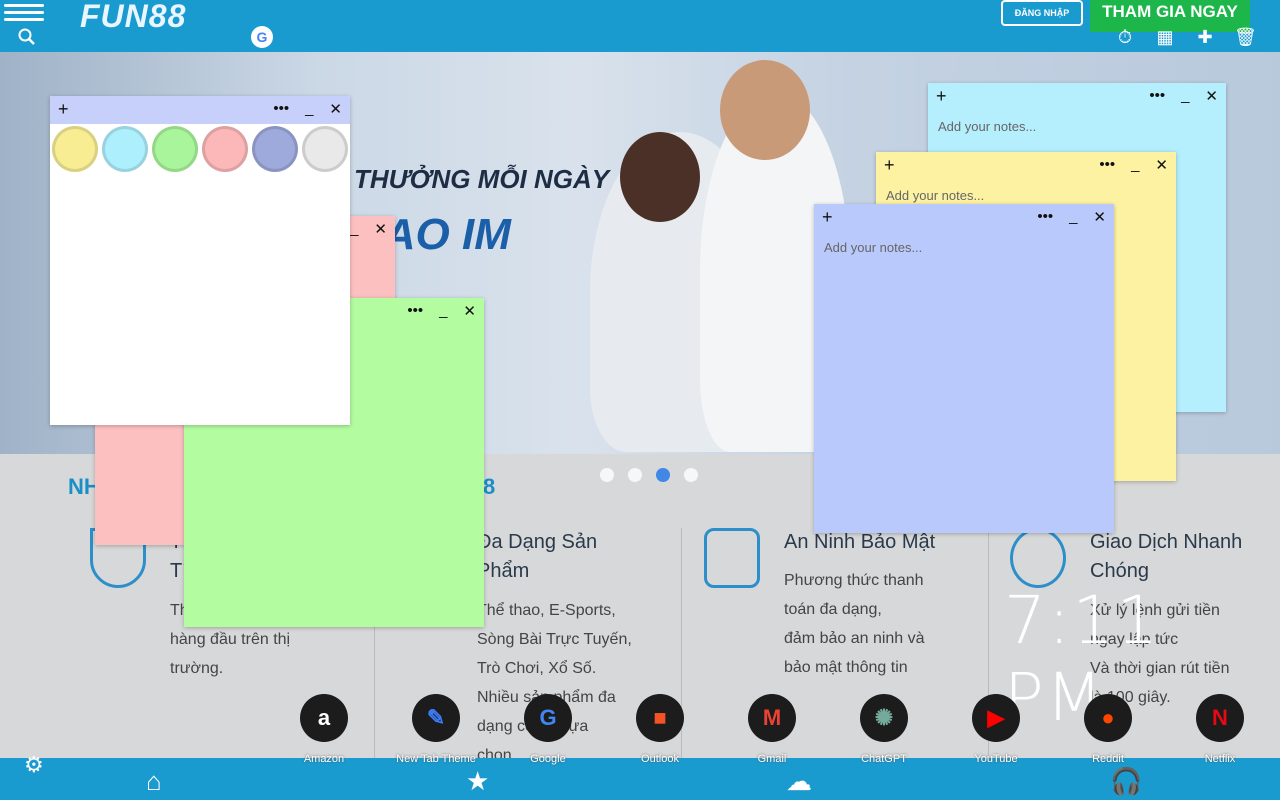 The width and height of the screenshot is (1280, 800). I want to click on netflix-icon: N, so click(1220, 718).